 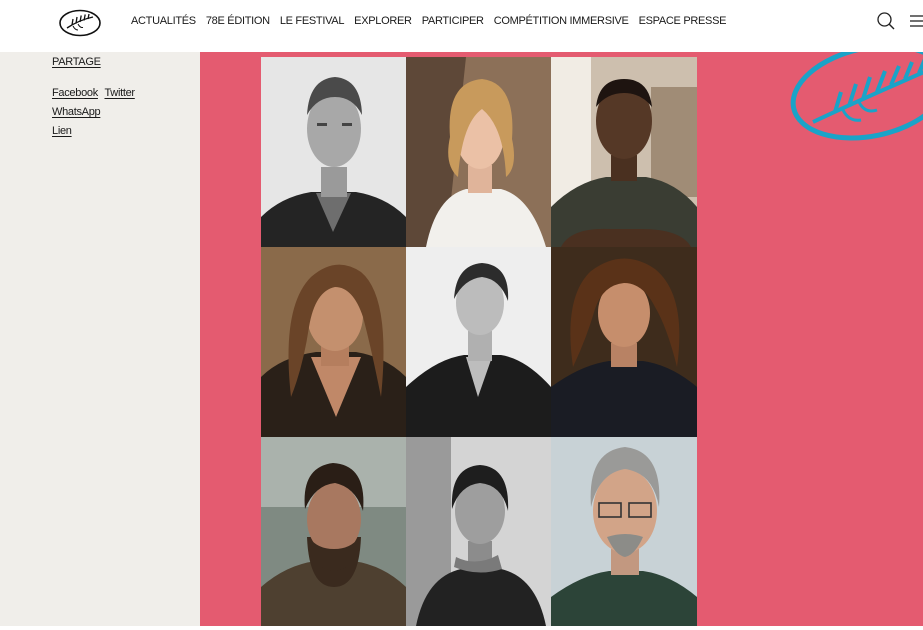 What do you see at coordinates (886, 21) in the screenshot?
I see `search-icon` at bounding box center [886, 21].